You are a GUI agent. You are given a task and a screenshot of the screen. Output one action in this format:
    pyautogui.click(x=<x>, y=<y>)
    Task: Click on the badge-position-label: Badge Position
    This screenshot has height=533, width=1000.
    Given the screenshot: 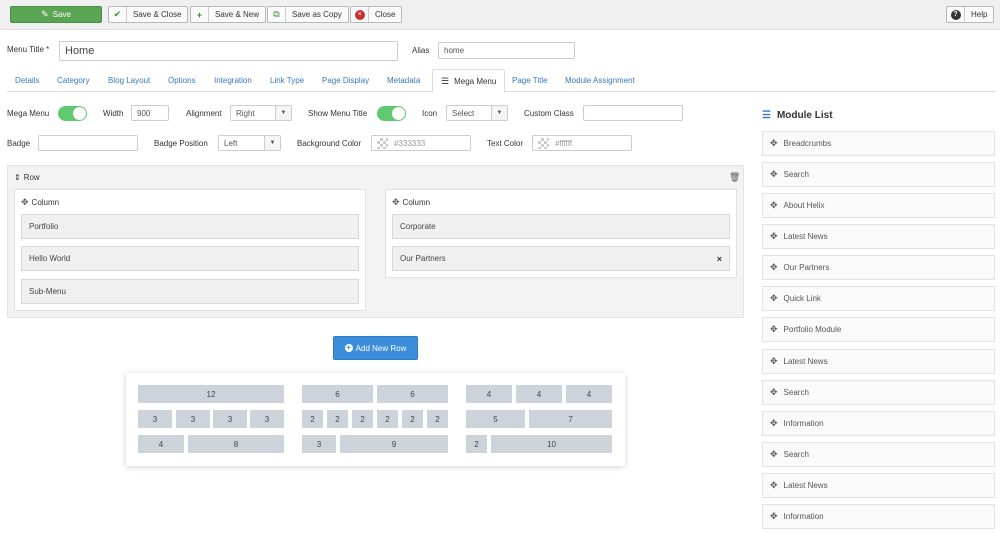 What is the action you would take?
    pyautogui.click(x=181, y=143)
    